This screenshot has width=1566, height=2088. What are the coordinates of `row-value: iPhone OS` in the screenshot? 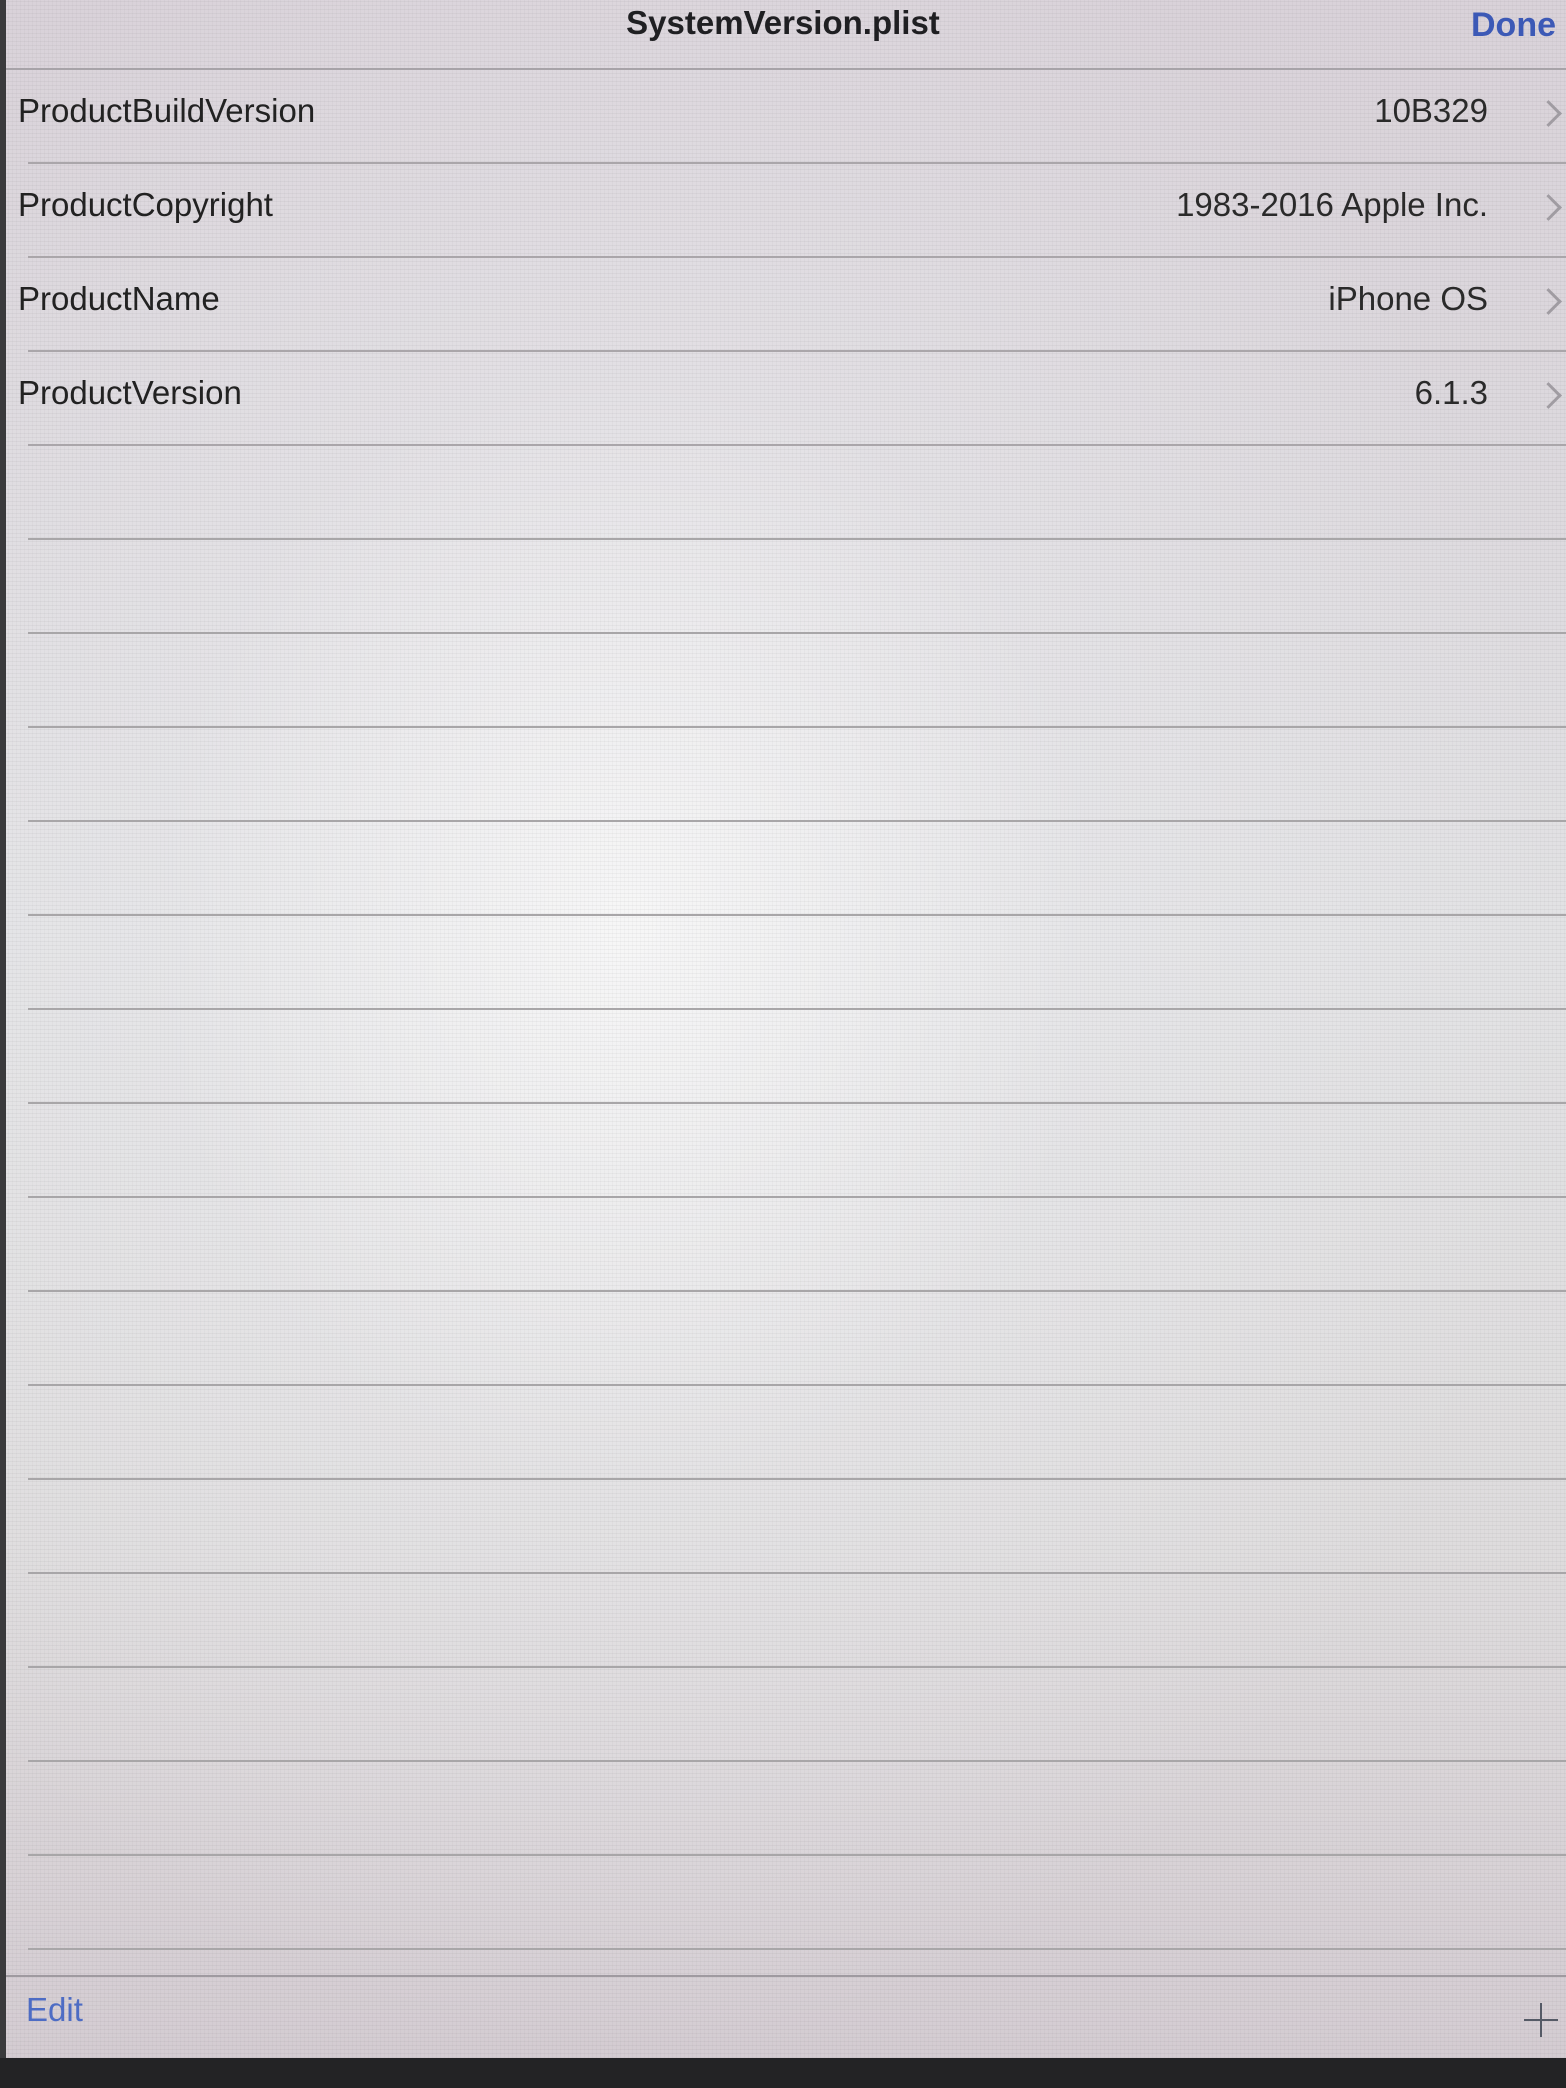 It's located at (1408, 298).